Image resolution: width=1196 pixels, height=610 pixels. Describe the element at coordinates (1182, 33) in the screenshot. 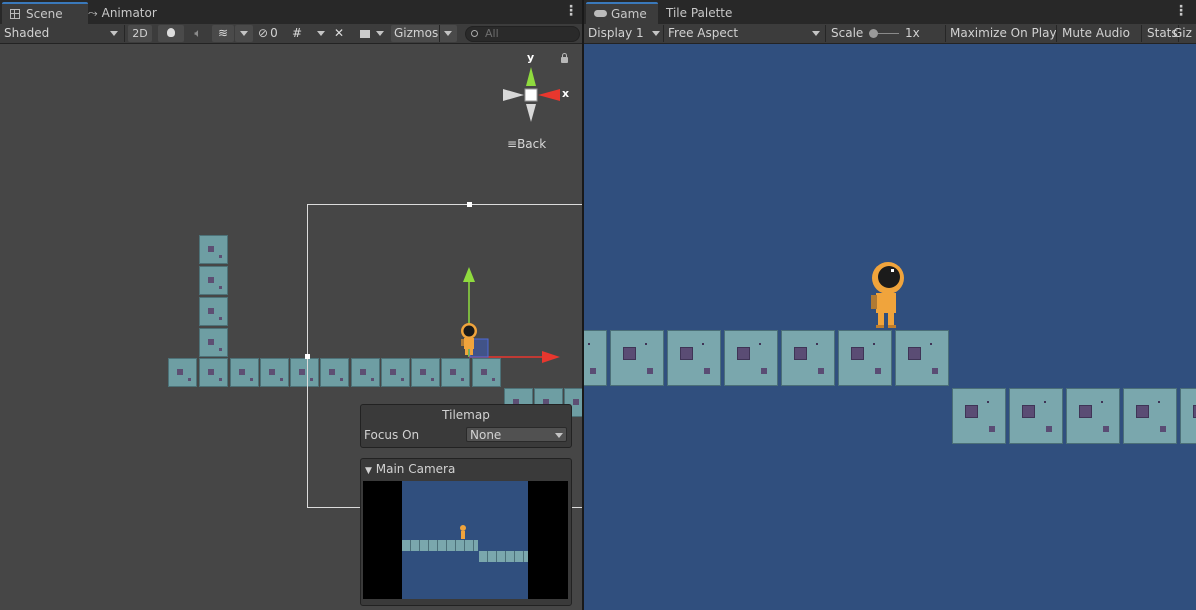

I see `game-gizmos-button: Giz` at that location.